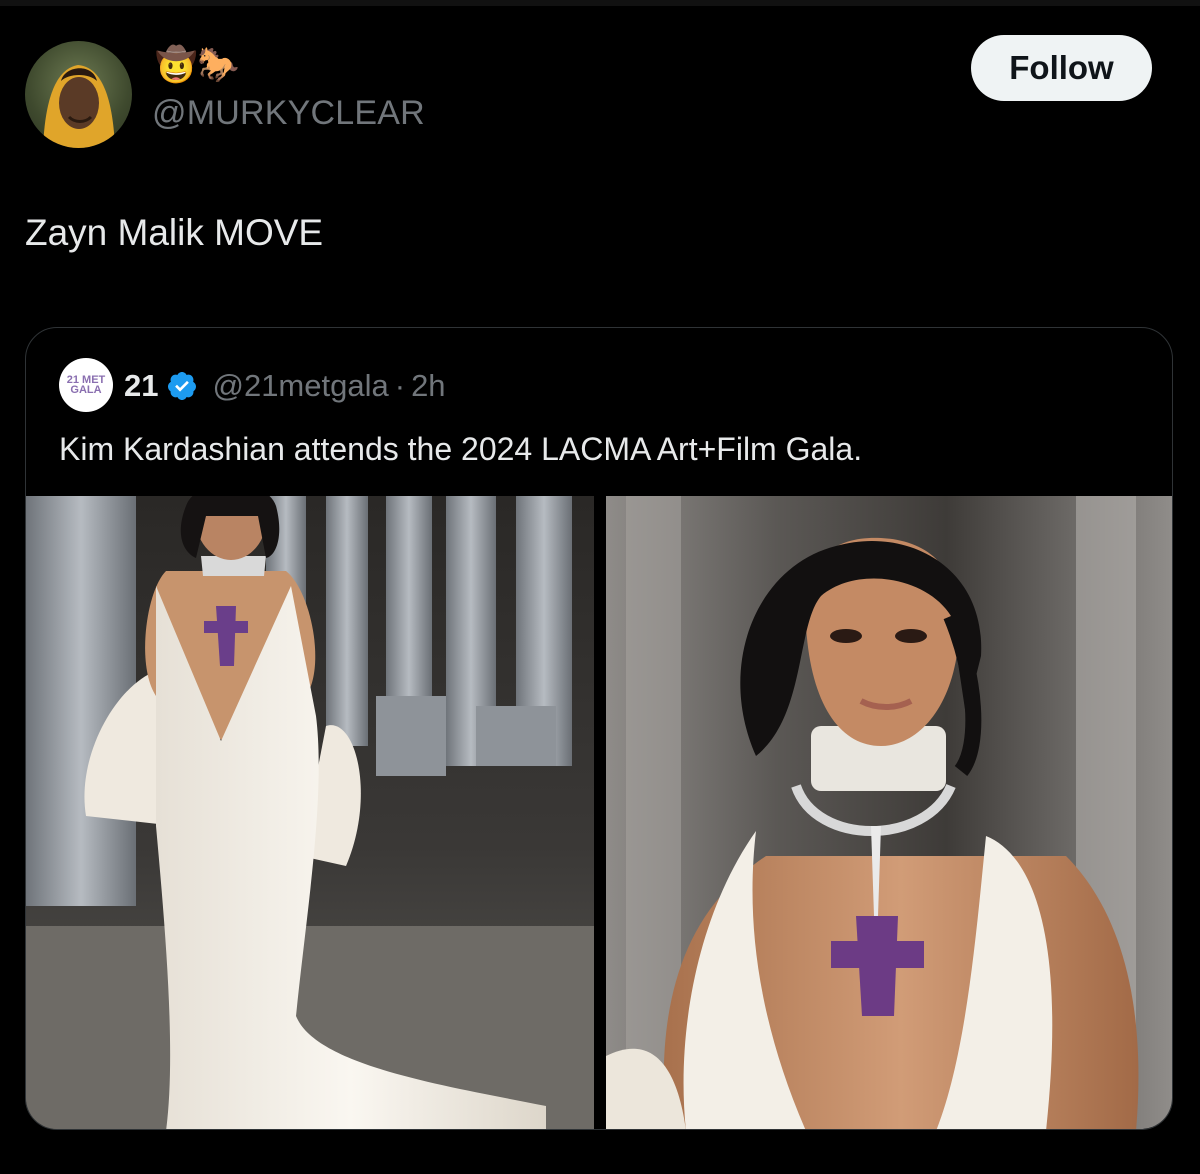 This screenshot has width=1200, height=1174. Describe the element at coordinates (600, 3) in the screenshot. I see `top-divider` at that location.